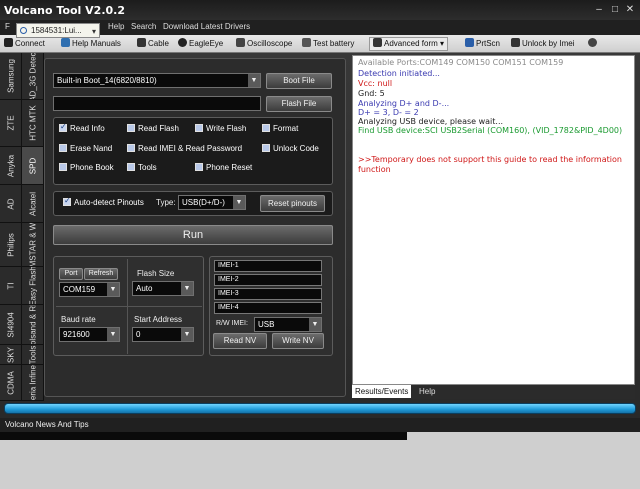 The width and height of the screenshot is (640, 489). Describe the element at coordinates (220, 128) in the screenshot. I see `write-flash-checkbox: Write Flash` at that location.